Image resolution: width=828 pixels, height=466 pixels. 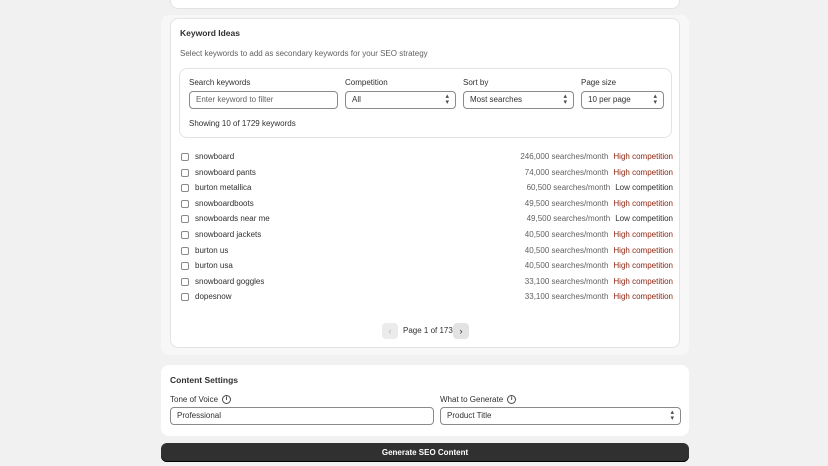 What do you see at coordinates (215, 156) in the screenshot?
I see `keyword-name: snowboard` at bounding box center [215, 156].